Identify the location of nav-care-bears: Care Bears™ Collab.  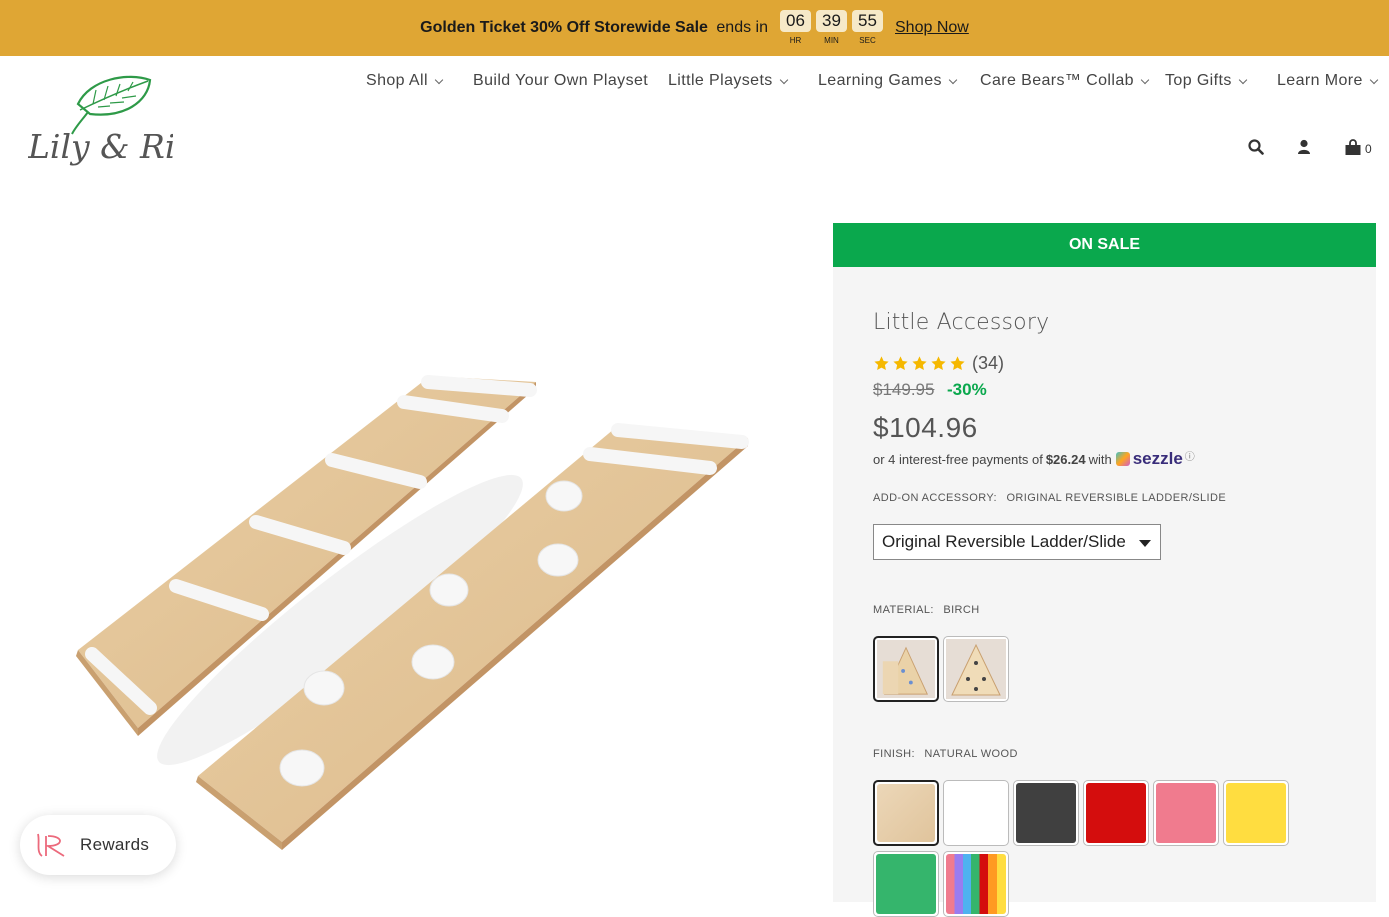
(1072, 81).